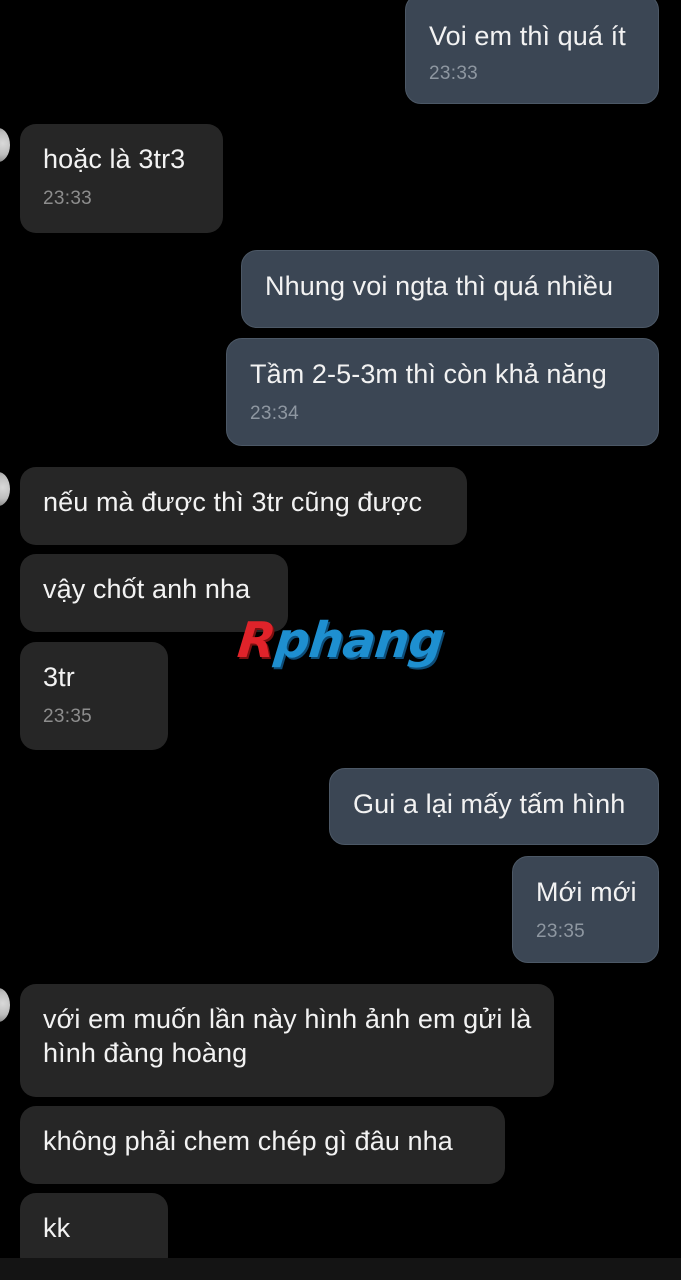 This screenshot has height=1280, width=681. What do you see at coordinates (114, 159) in the screenshot?
I see `message-text: hoặc là 3tr3` at bounding box center [114, 159].